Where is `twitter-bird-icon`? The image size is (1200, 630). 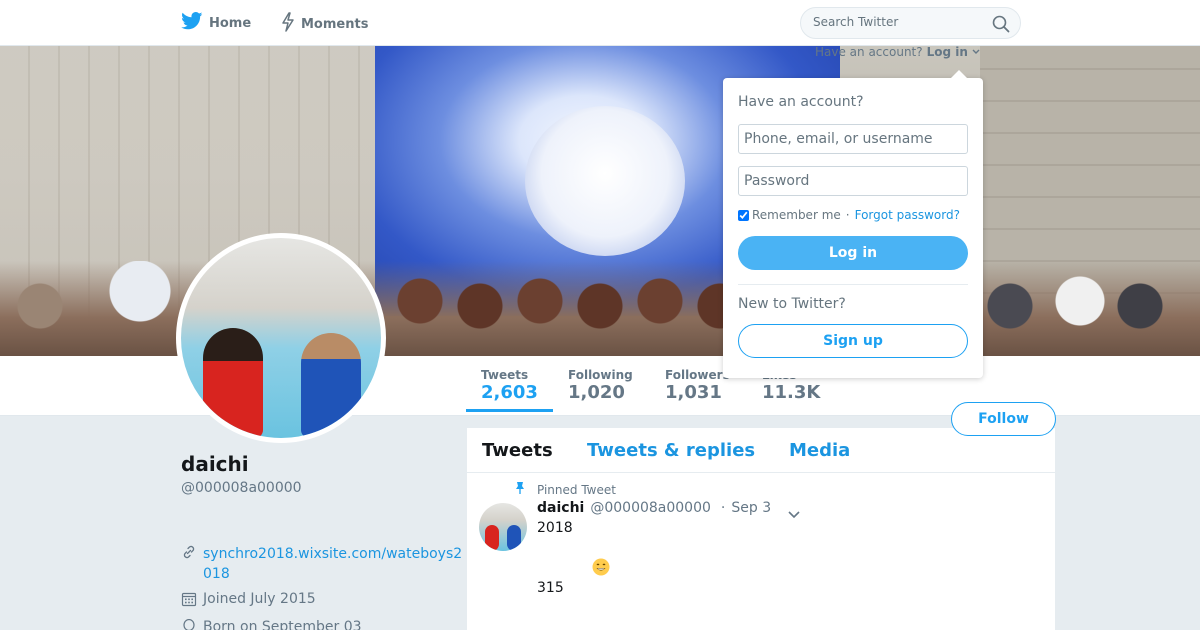 twitter-bird-icon is located at coordinates (192, 23).